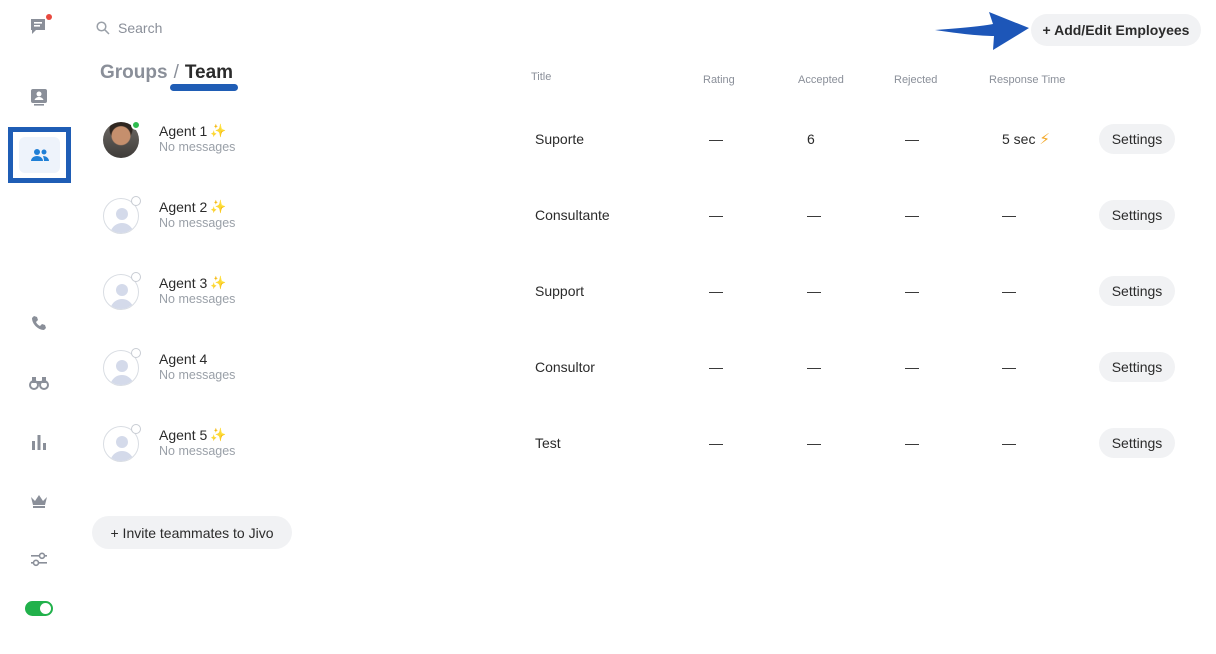  Describe the element at coordinates (541, 77) in the screenshot. I see `column-header-title: Title` at that location.